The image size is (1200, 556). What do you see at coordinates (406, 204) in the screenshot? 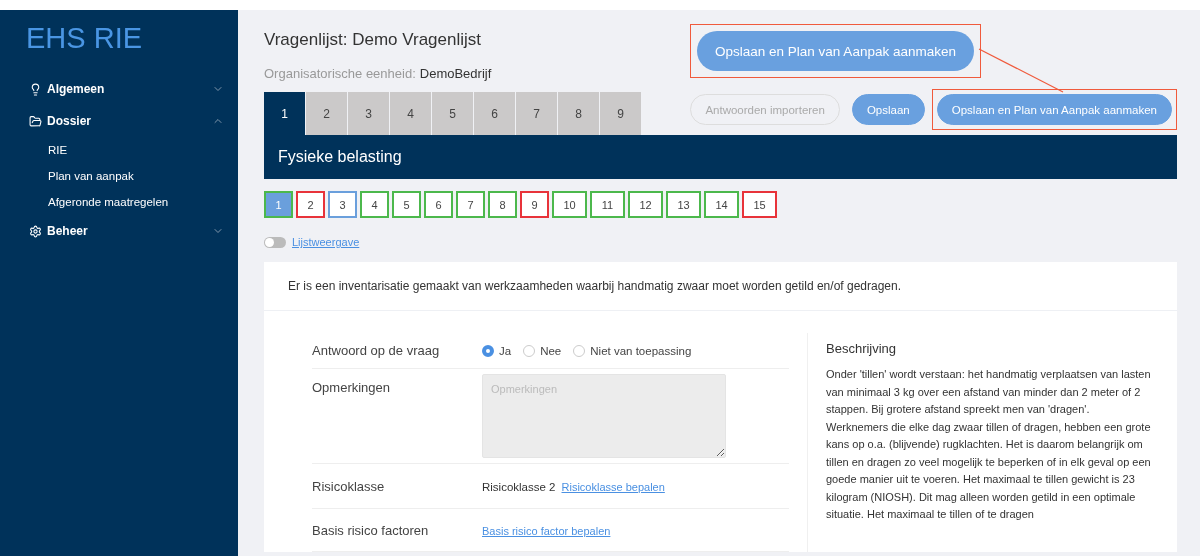
I see `question-number: 5` at bounding box center [406, 204].